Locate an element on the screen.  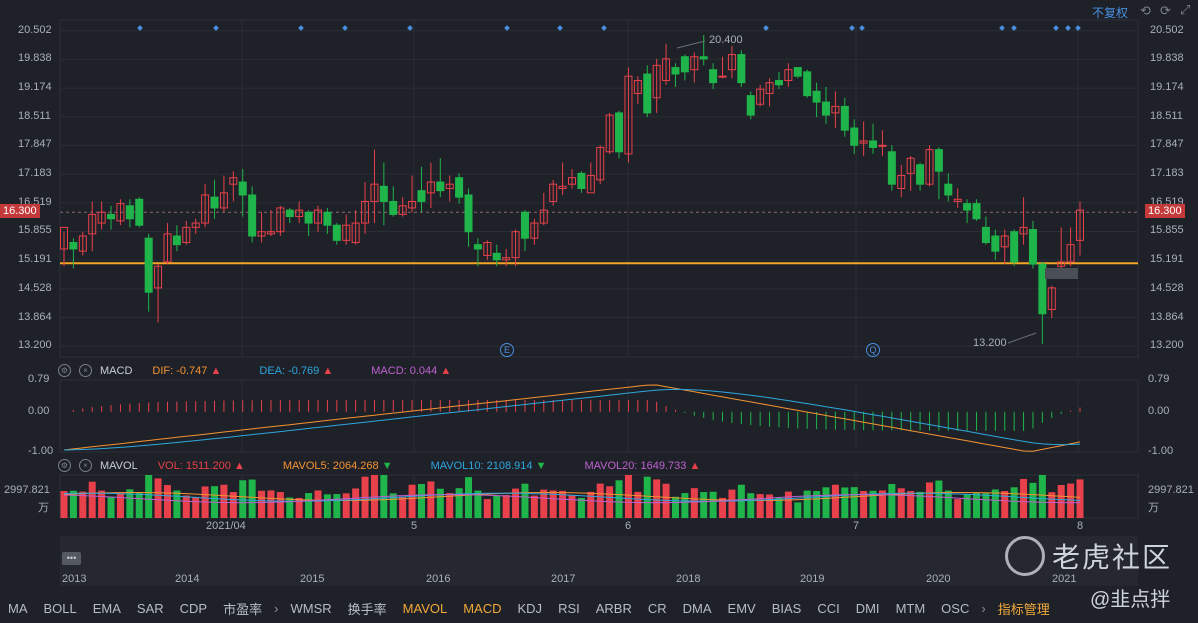
tab-cdp: CDP is located at coordinates (193, 608).